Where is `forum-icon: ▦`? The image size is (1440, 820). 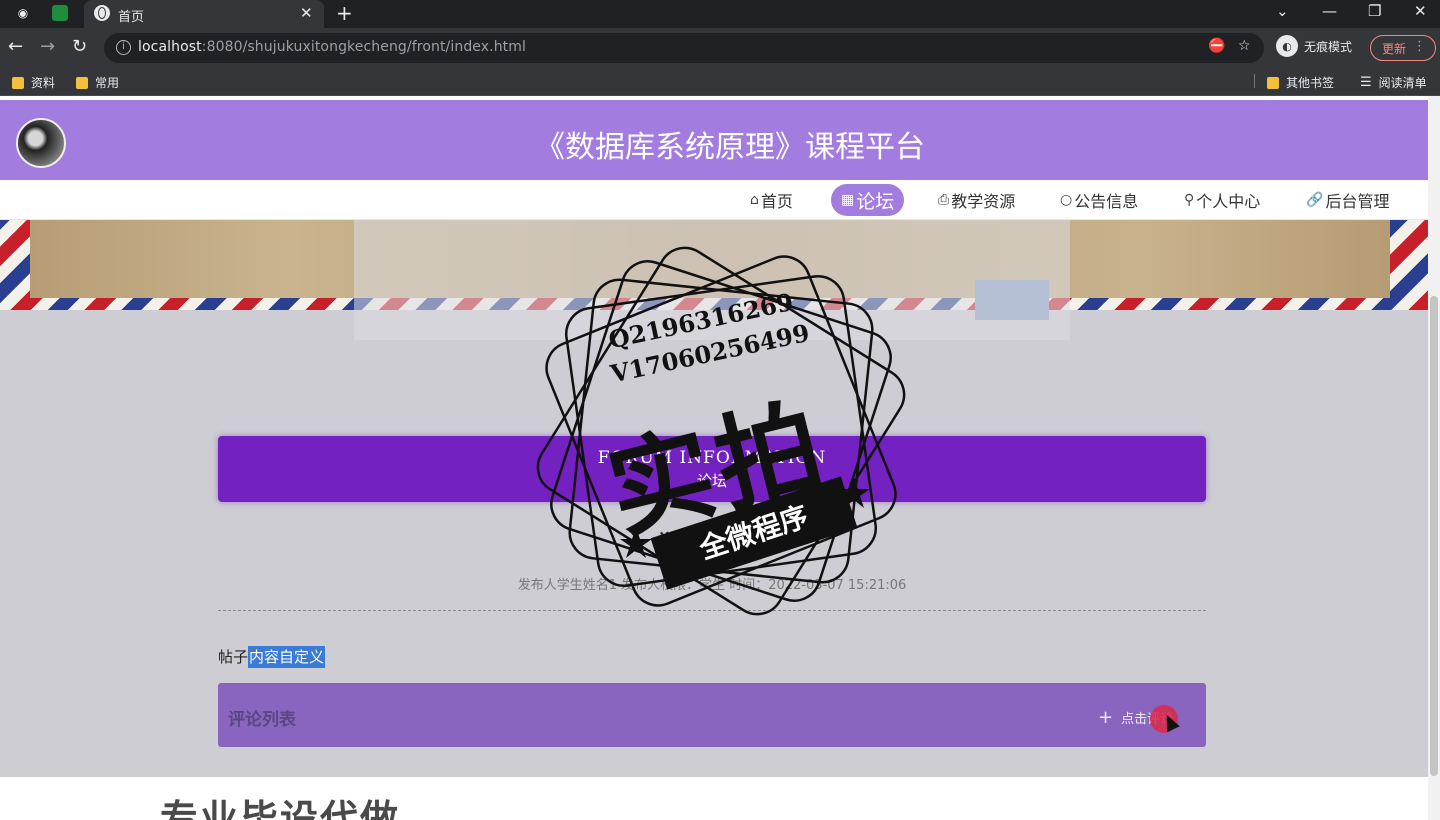
forum-icon: ▦ is located at coordinates (848, 200).